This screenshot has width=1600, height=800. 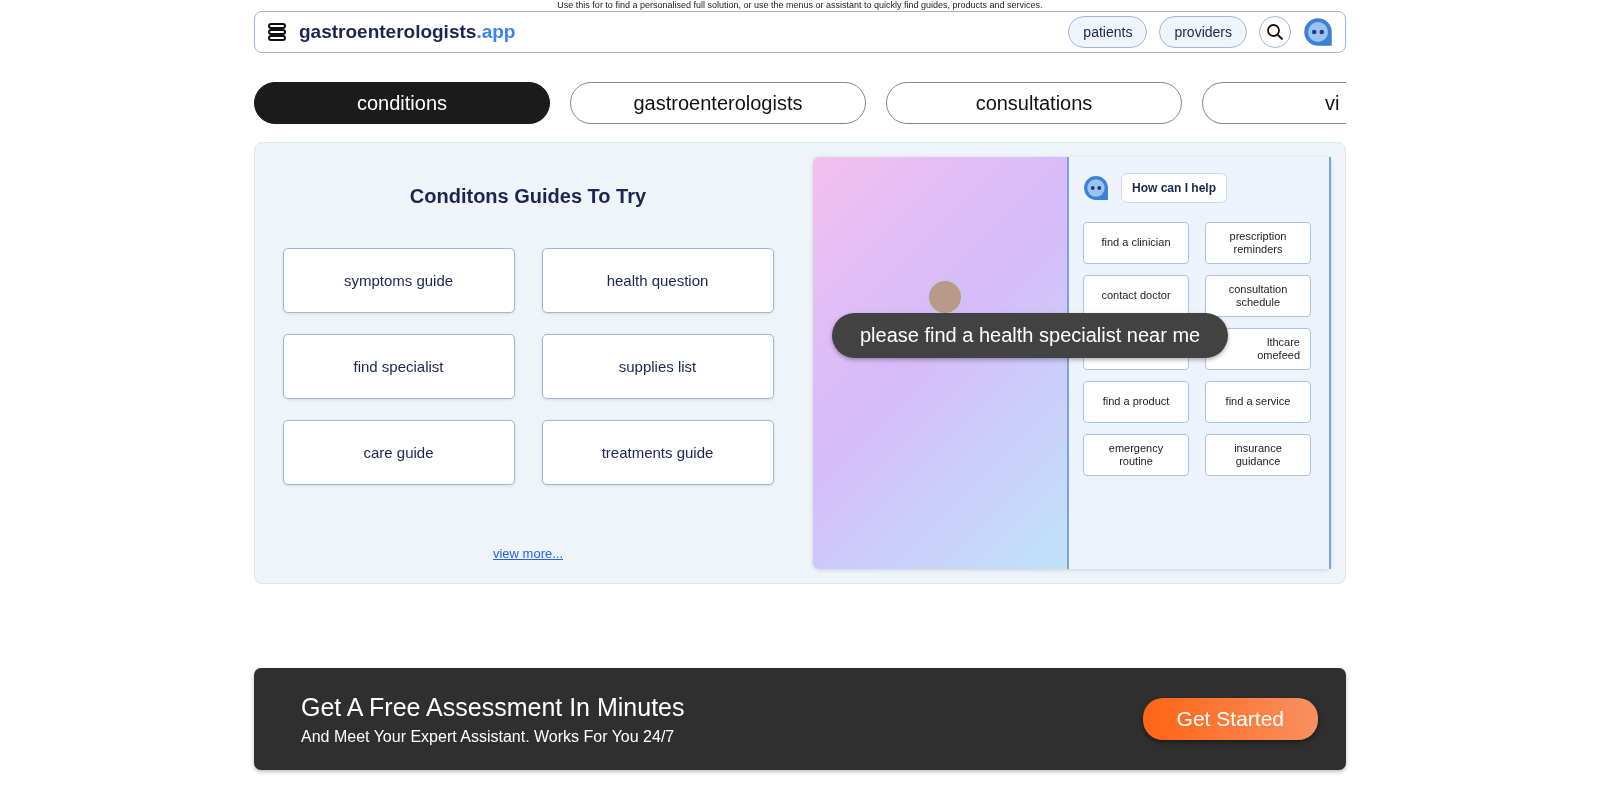 What do you see at coordinates (1108, 32) in the screenshot?
I see `nav-link-button: patients` at bounding box center [1108, 32].